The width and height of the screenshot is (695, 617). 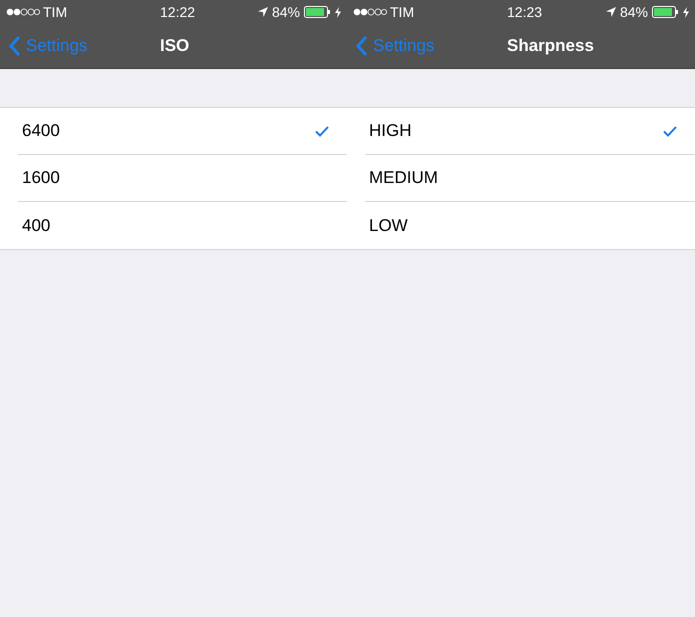 What do you see at coordinates (178, 12) in the screenshot?
I see `clock: 12:22` at bounding box center [178, 12].